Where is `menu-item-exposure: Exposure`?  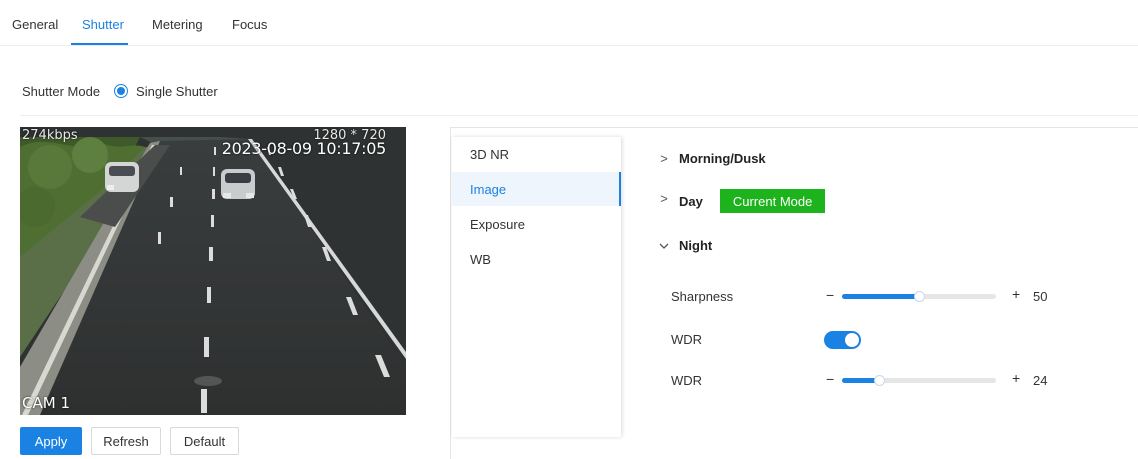
menu-item-exposure: Exposure is located at coordinates (536, 224).